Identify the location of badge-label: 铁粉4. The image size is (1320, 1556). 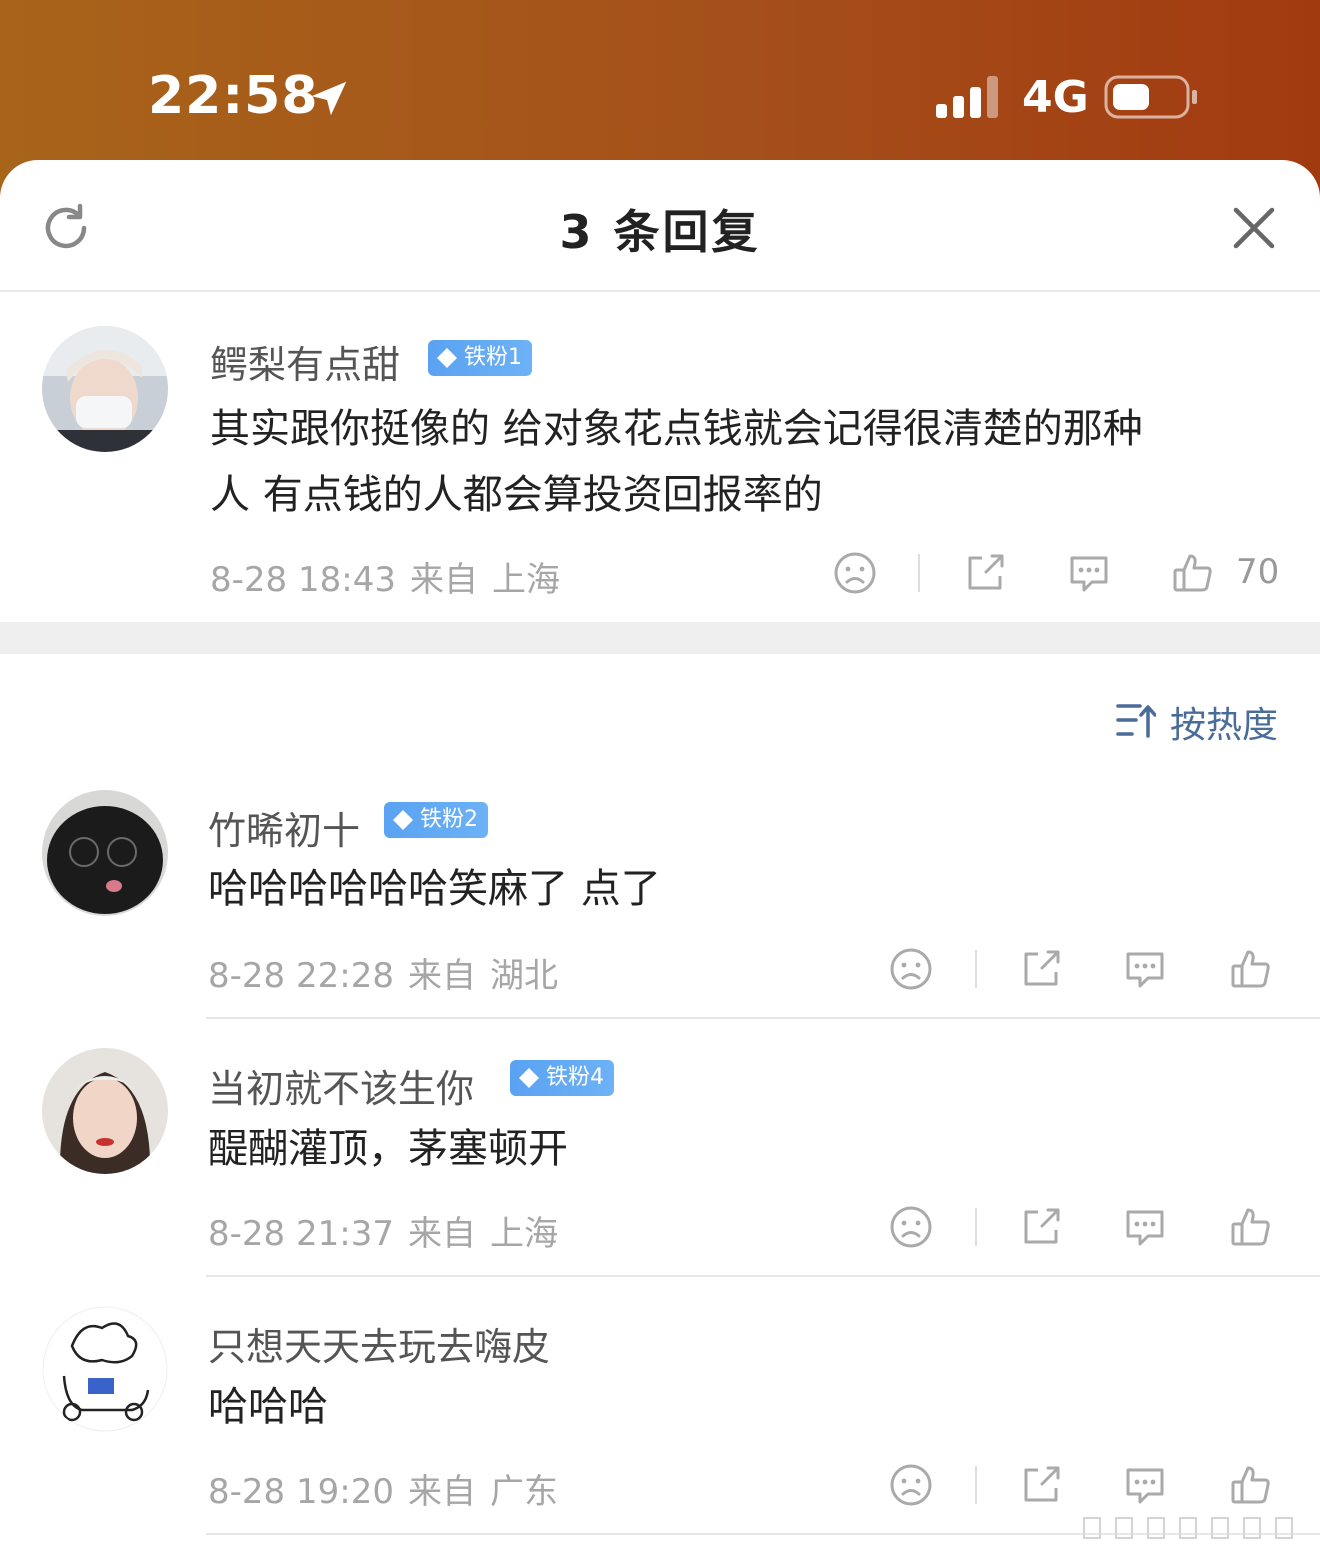
(575, 1077).